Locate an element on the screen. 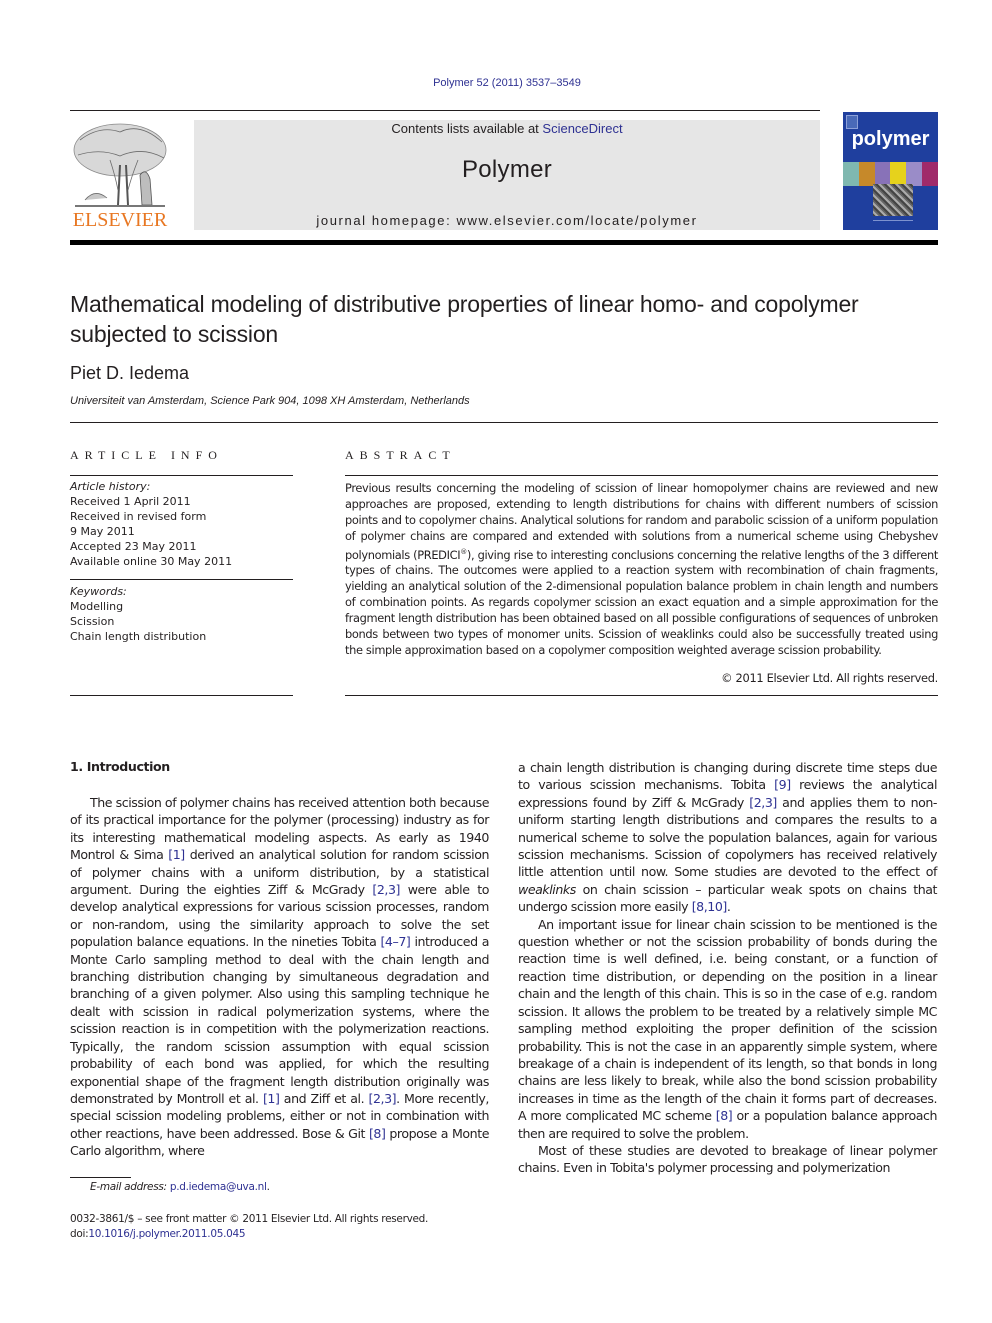  elsevier-logo: ELSEVIER is located at coordinates (120, 177).